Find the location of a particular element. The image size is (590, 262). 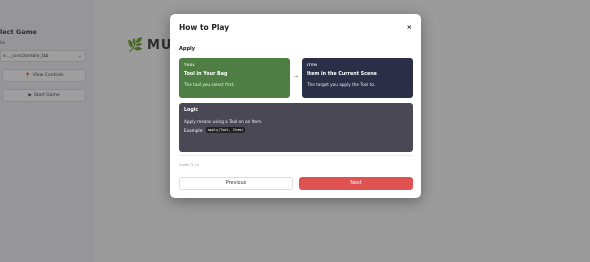

guide-progress: Guide 3 / 4 is located at coordinates (189, 165).